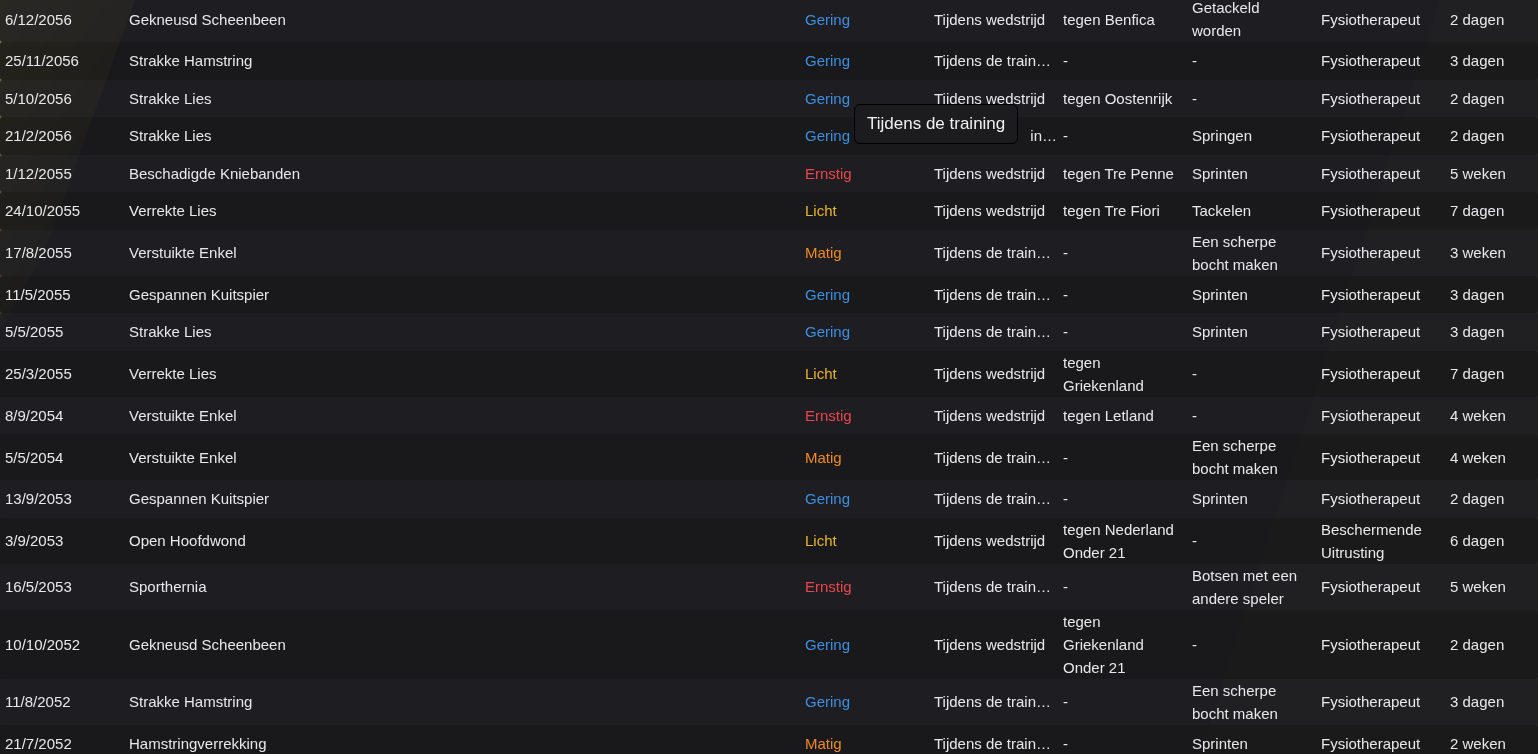 Image resolution: width=1538 pixels, height=754 pixels. What do you see at coordinates (769, 61) in the screenshot?
I see `table-row: 25/11/2056 Strakke Hamstring Gering Tijdens de train… - - Fysiotherapeut 3 dagen` at bounding box center [769, 61].